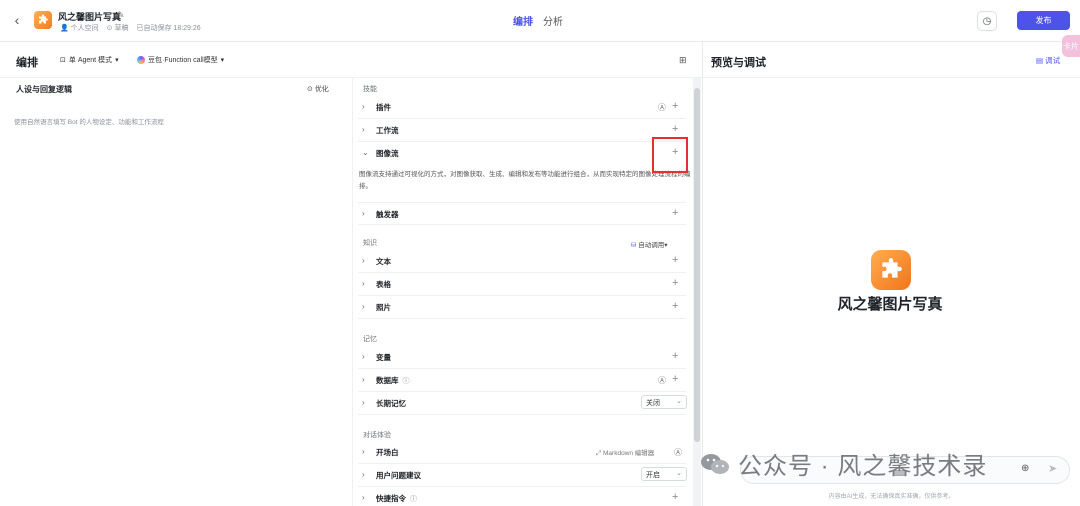 Image resolution: width=1080 pixels, height=506 pixels. Describe the element at coordinates (1052, 468) in the screenshot. I see `send-icon: ➤` at that location.